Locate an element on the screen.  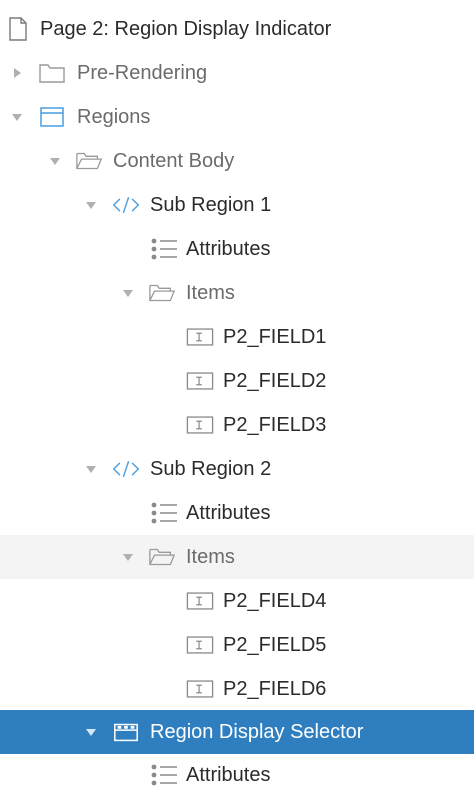
tree-node-field: P2_FIELD5 is located at coordinates (237, 645).